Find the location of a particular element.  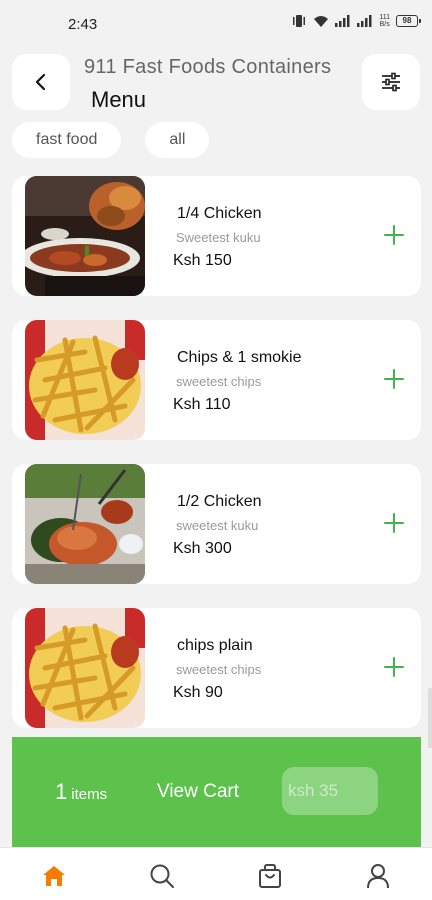

network-speed-unit: B/s is located at coordinates (384, 24).